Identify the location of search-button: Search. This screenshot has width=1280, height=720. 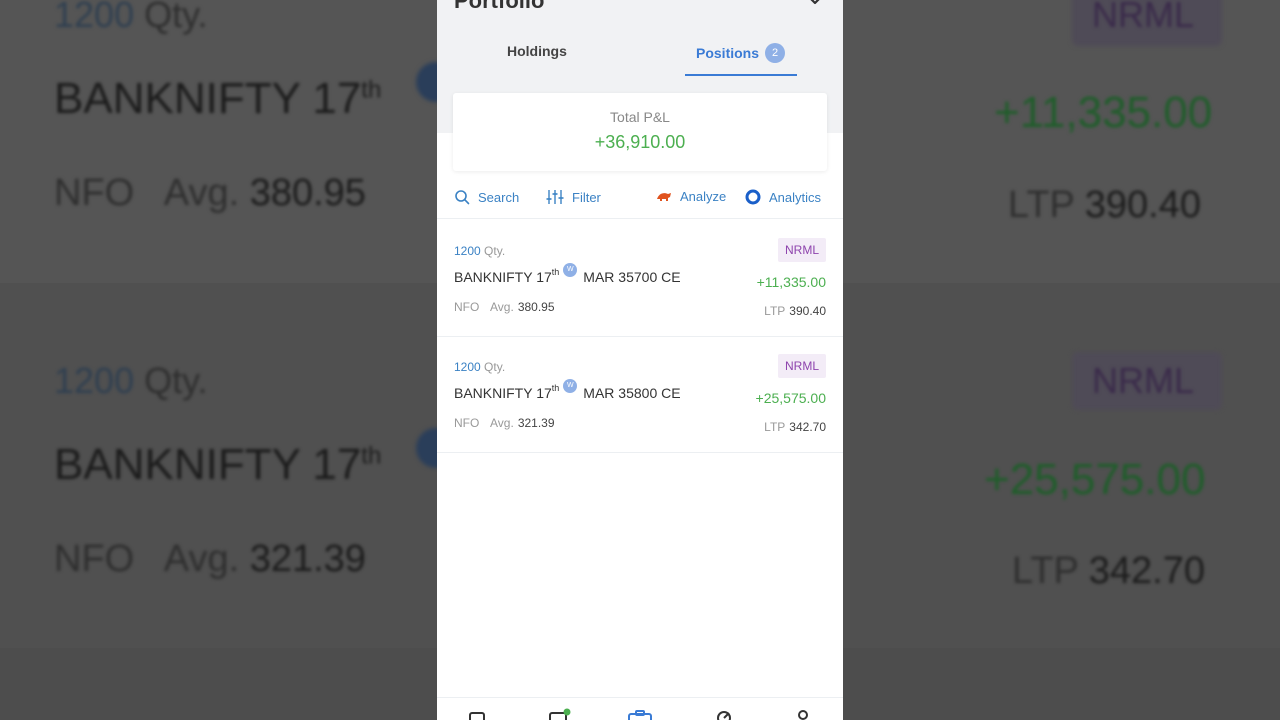
(486, 197).